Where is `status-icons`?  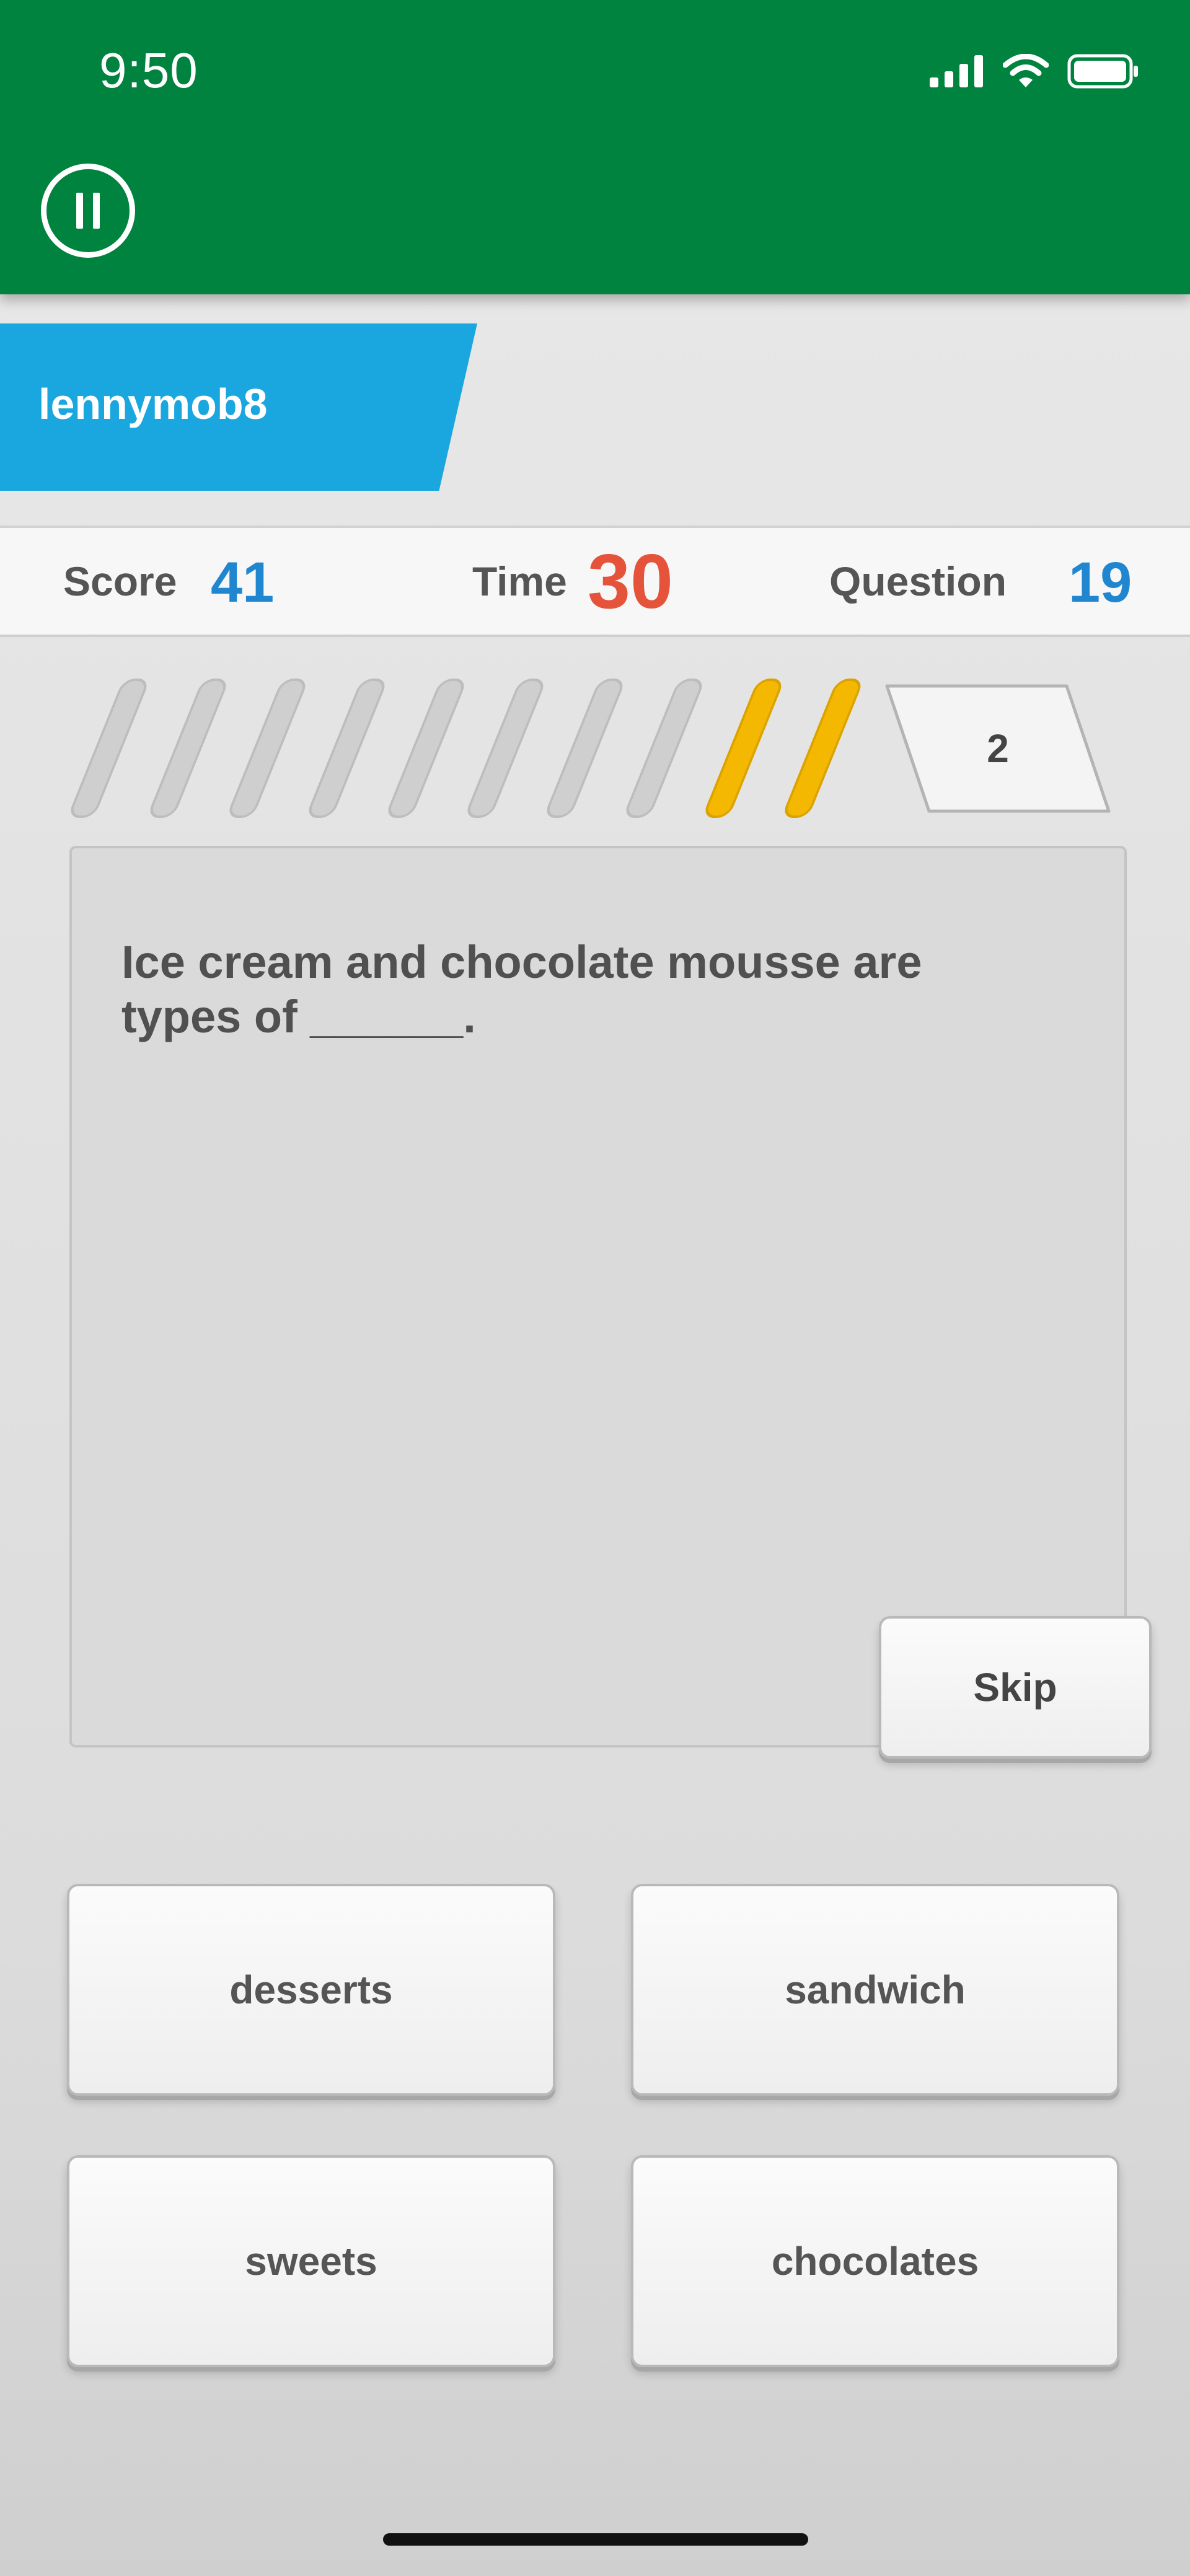 status-icons is located at coordinates (1035, 72).